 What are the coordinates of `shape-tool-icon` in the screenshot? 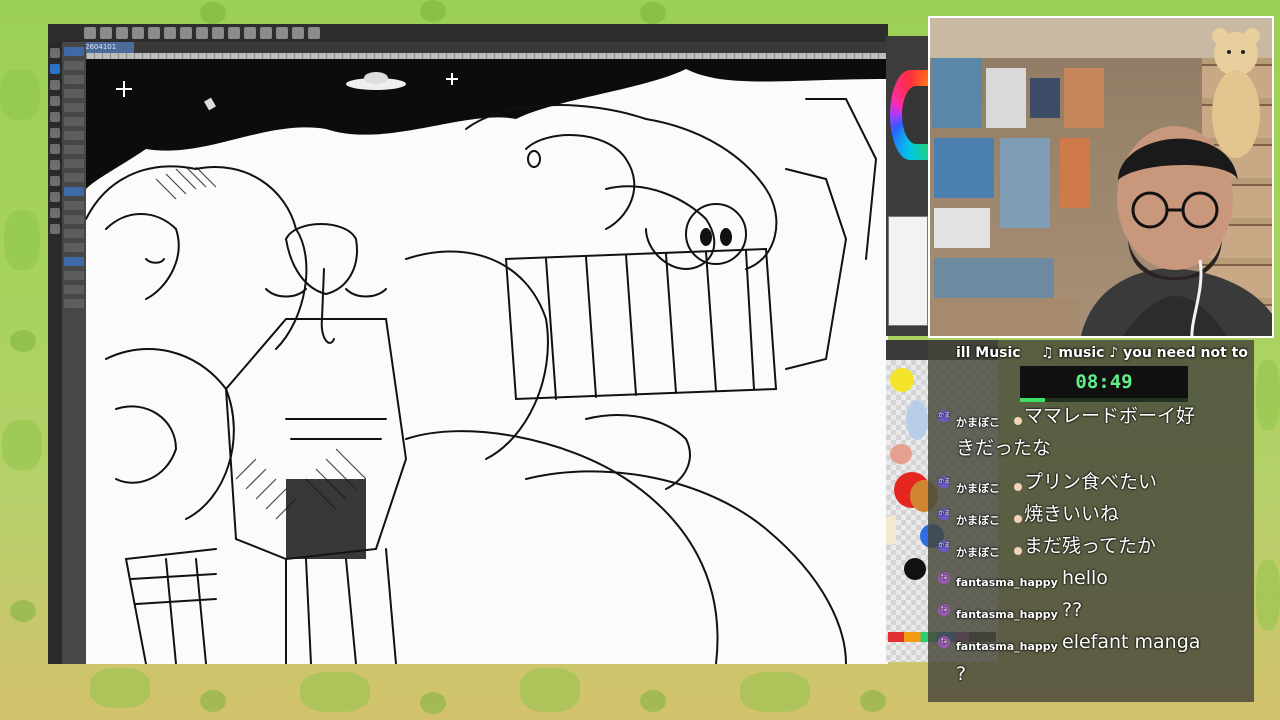 It's located at (55, 213).